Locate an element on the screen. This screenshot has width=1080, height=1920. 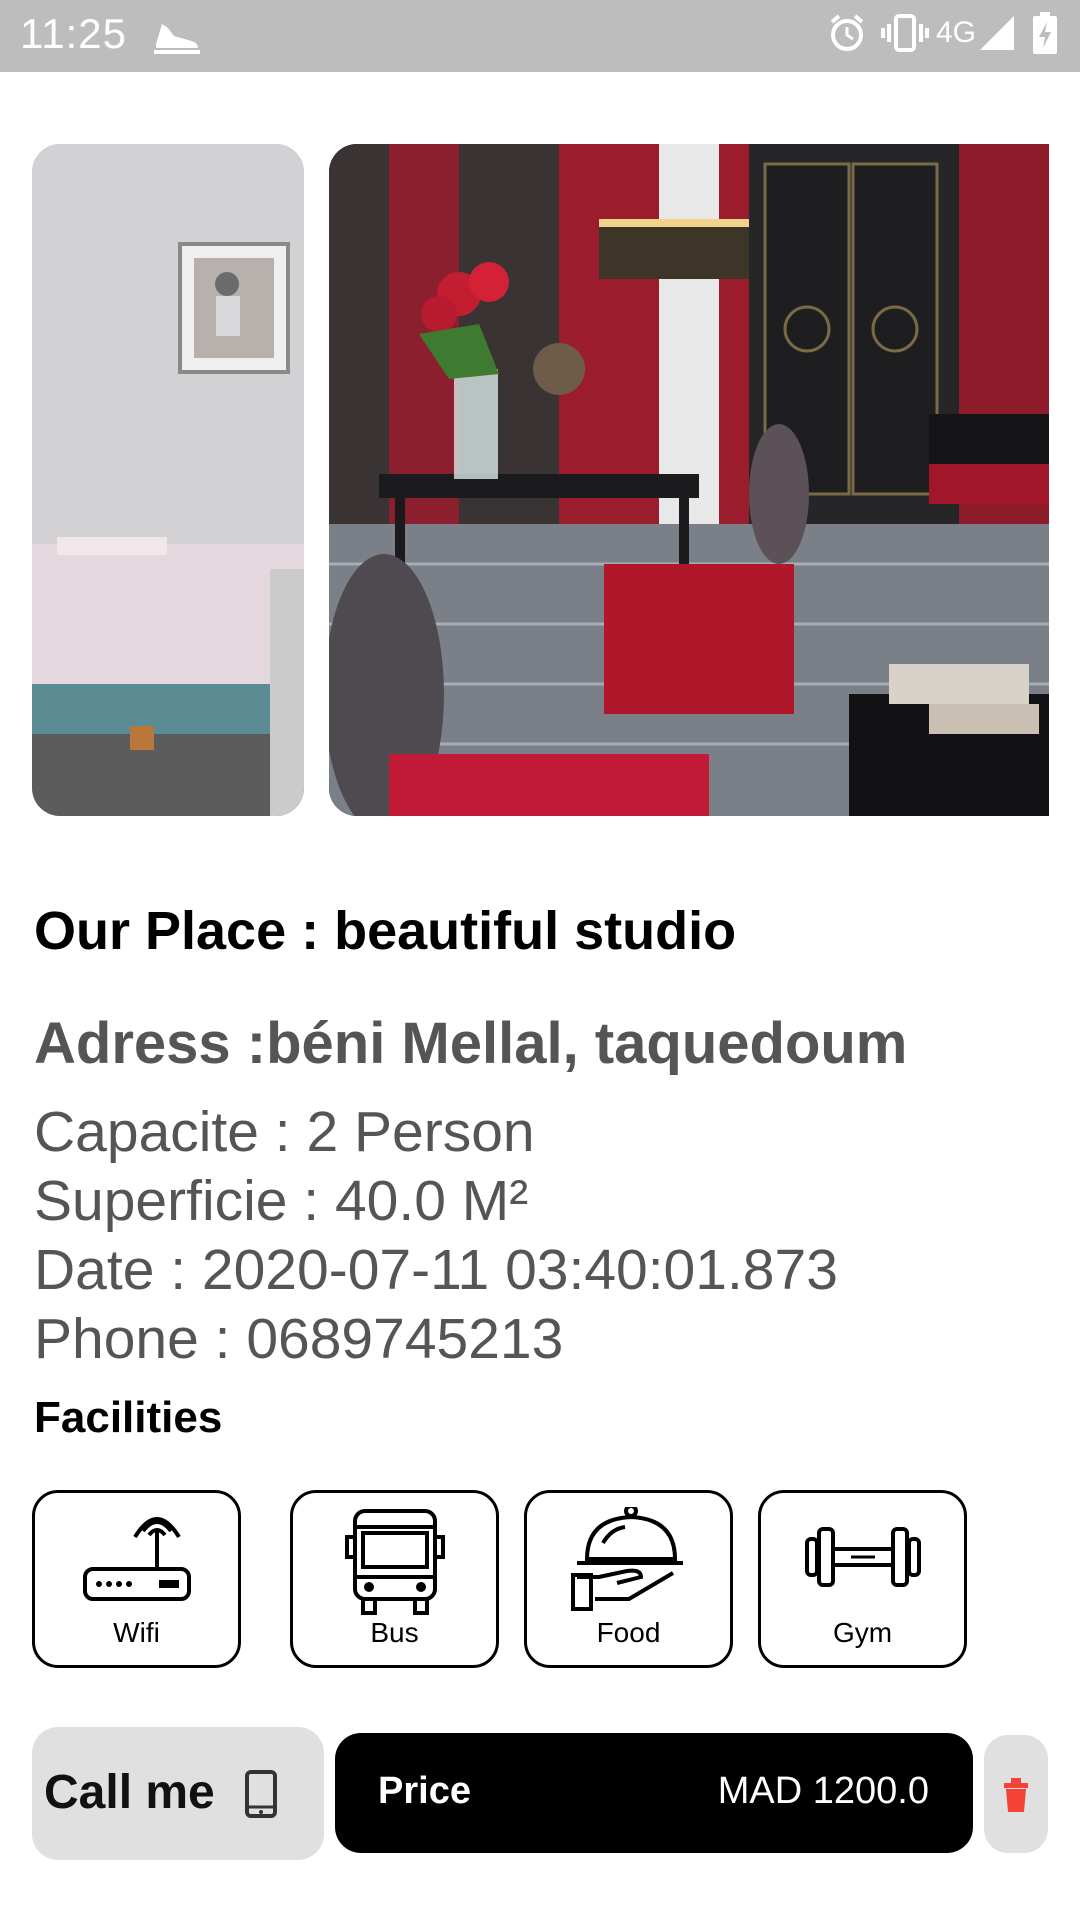
surface-text: Superficie : 40.0 M² is located at coordinates (281, 1201).